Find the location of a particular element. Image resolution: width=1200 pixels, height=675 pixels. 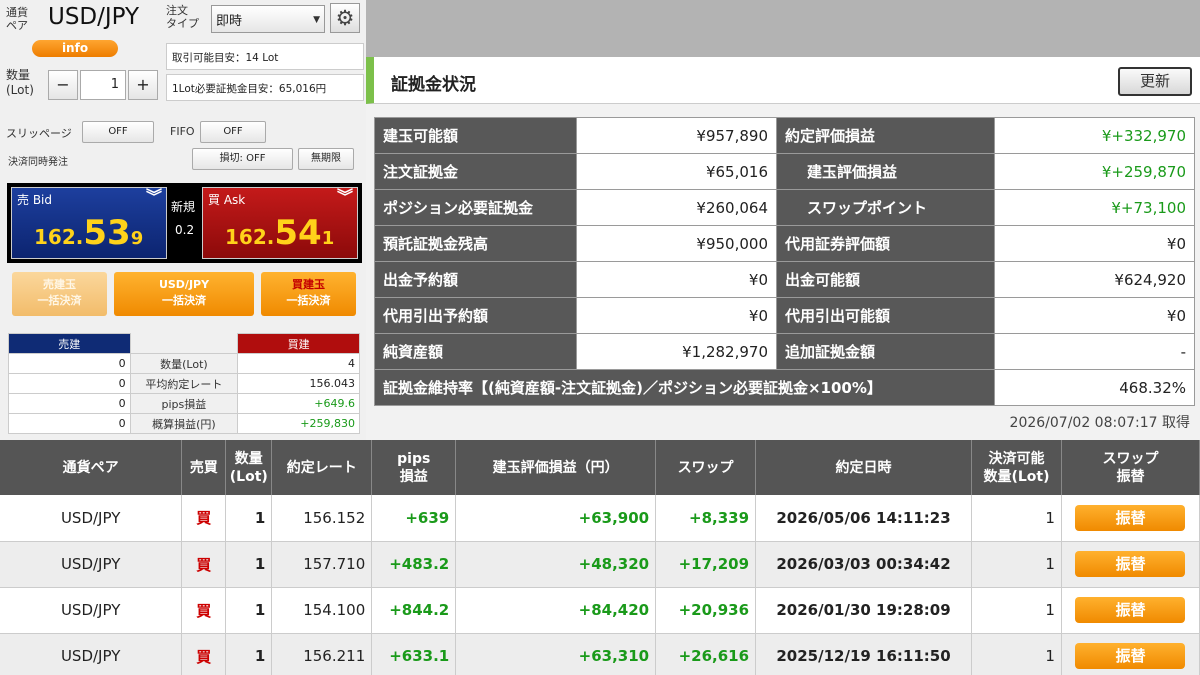

required-margin-info: 1Lot必要証拠金目安：65,016円 is located at coordinates (265, 87).